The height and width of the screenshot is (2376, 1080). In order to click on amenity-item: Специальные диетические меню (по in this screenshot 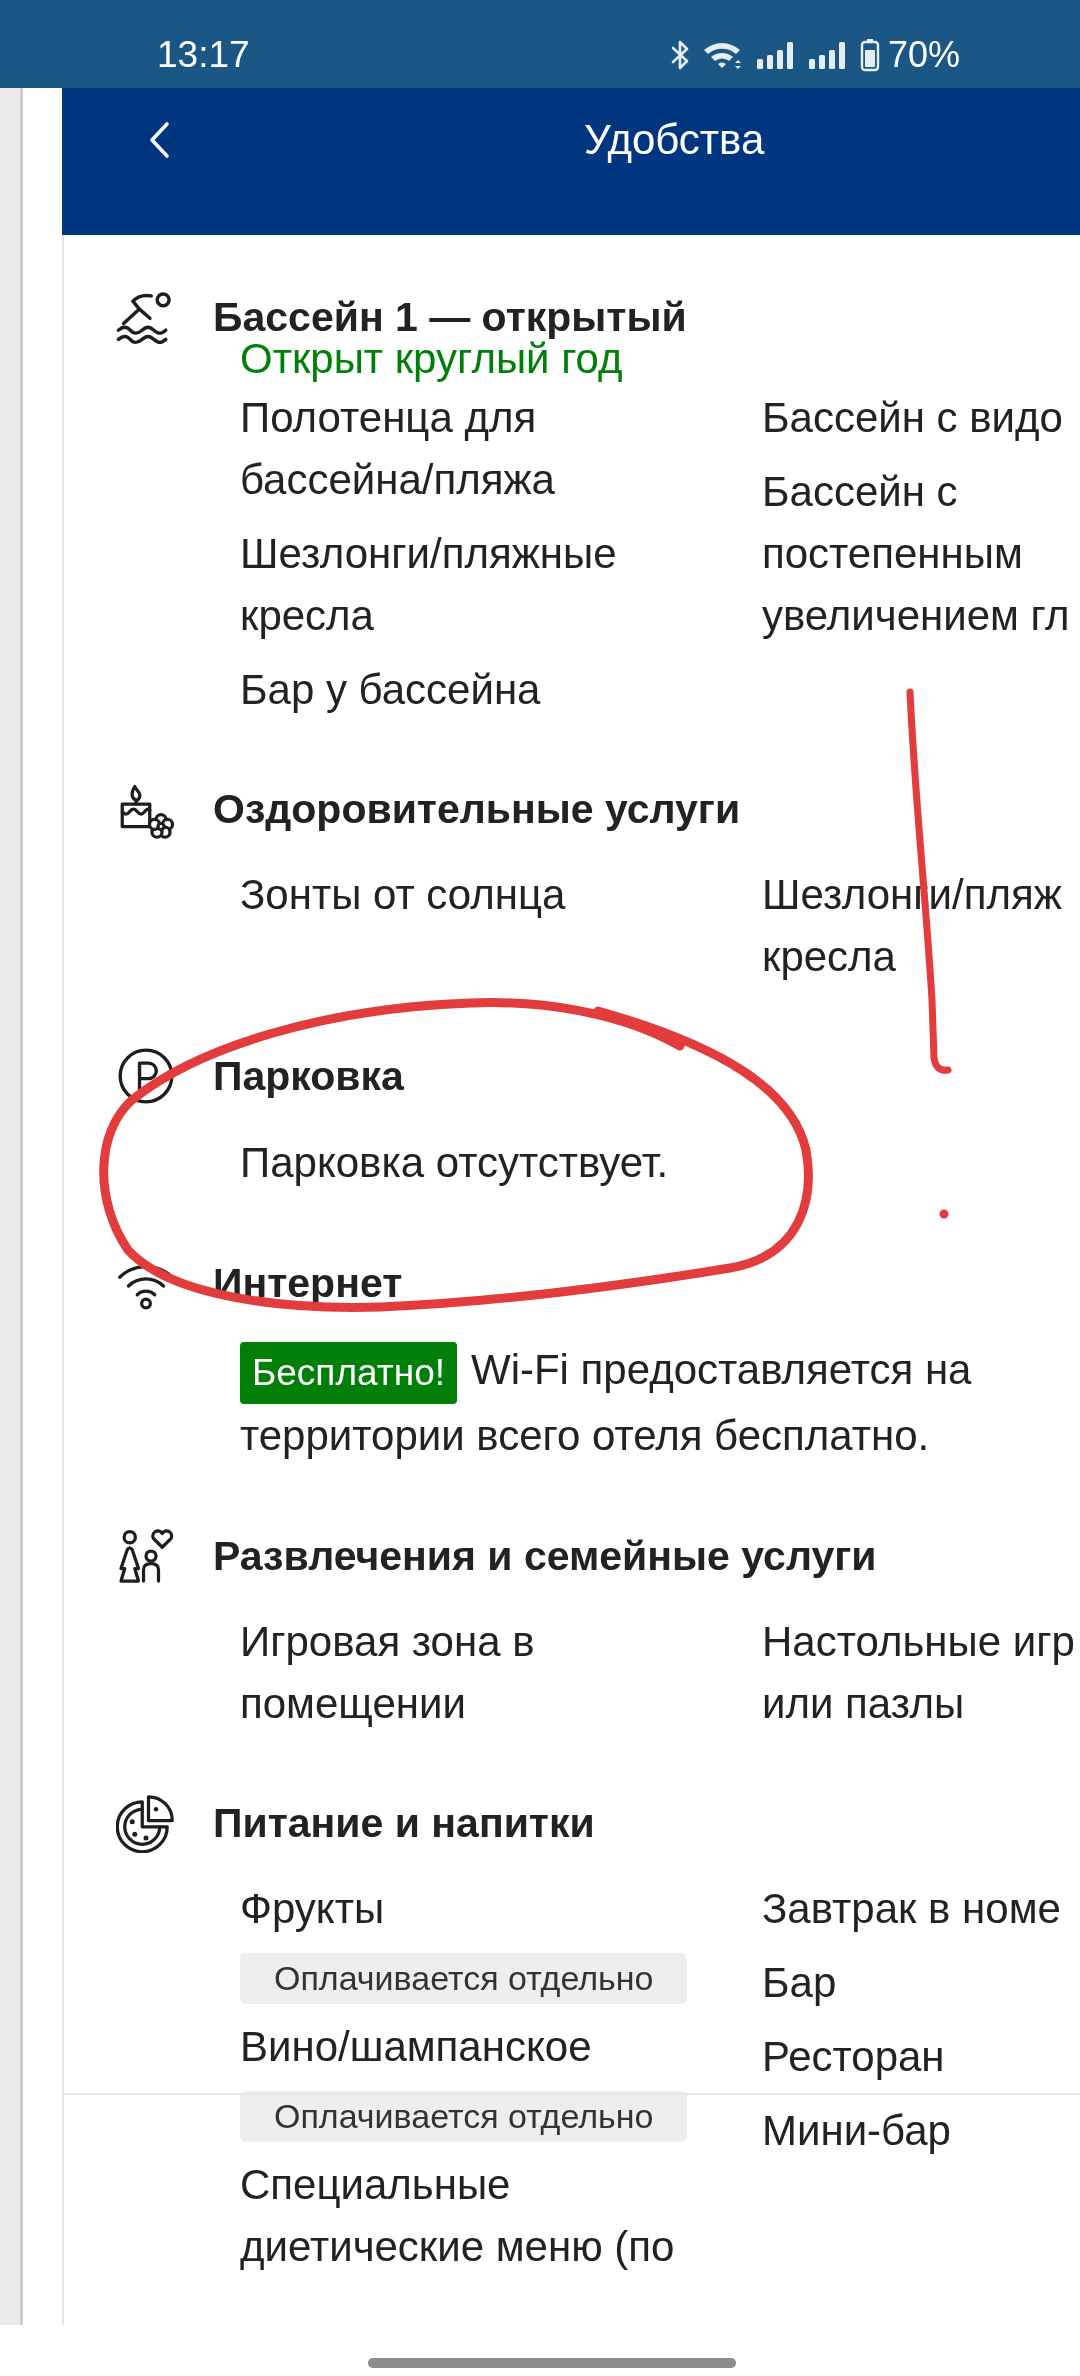, I will do `click(458, 2215)`.